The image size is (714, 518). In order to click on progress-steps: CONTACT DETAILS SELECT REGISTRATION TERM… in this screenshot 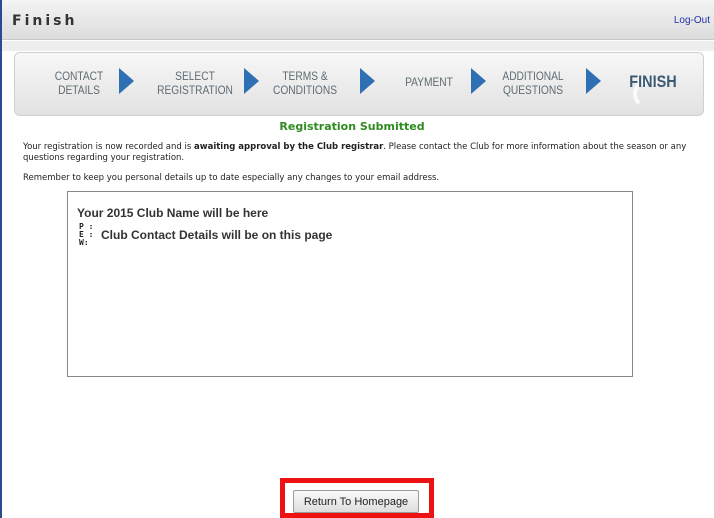, I will do `click(359, 84)`.